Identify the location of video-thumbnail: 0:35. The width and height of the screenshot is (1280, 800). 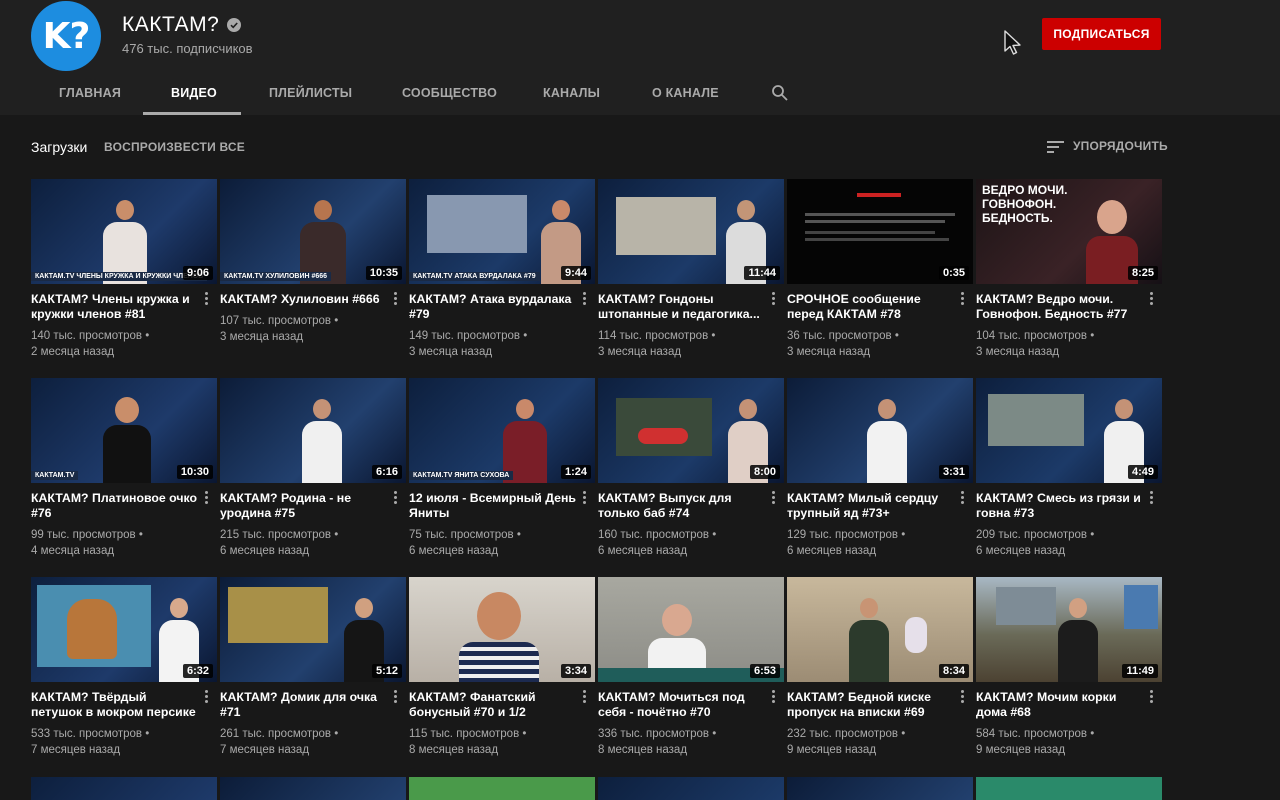
(880, 231).